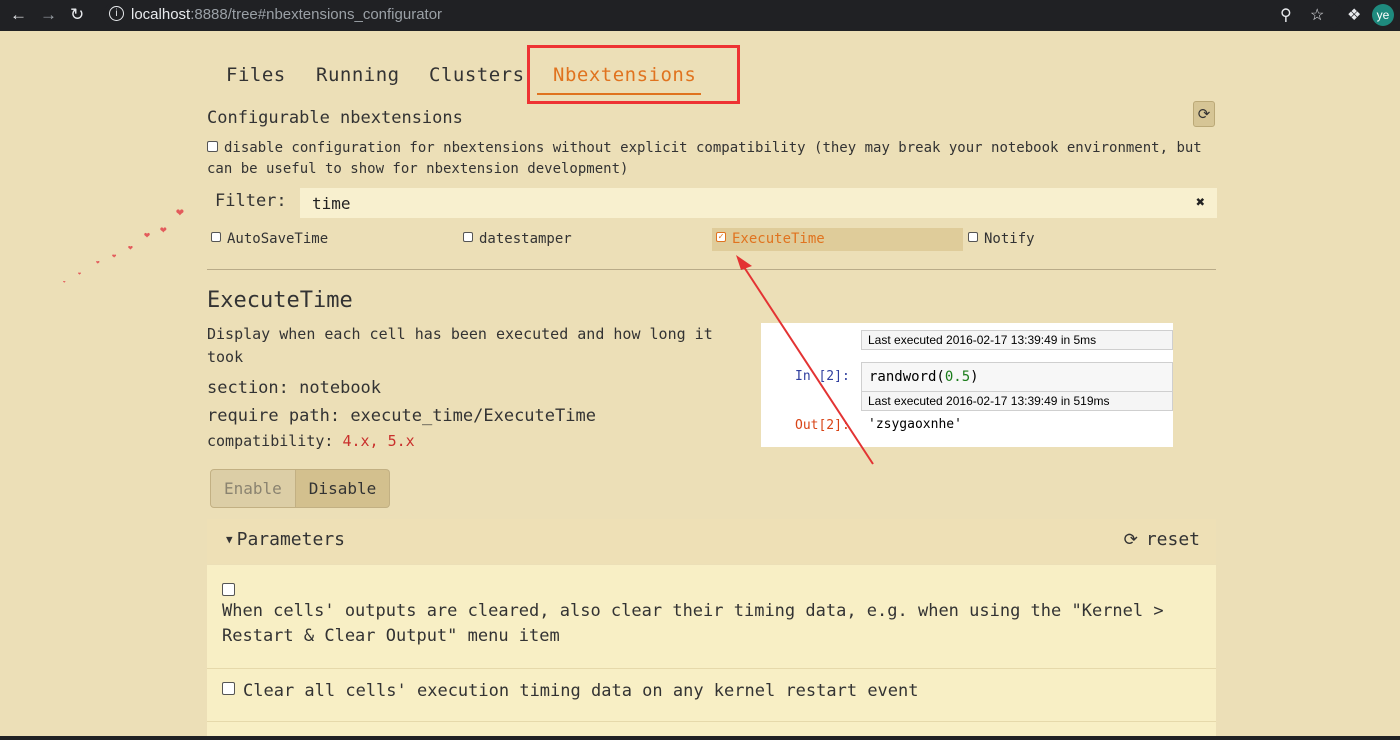 The height and width of the screenshot is (740, 1400). Describe the element at coordinates (633, 74) in the screenshot. I see `annotation-highlight-box` at that location.